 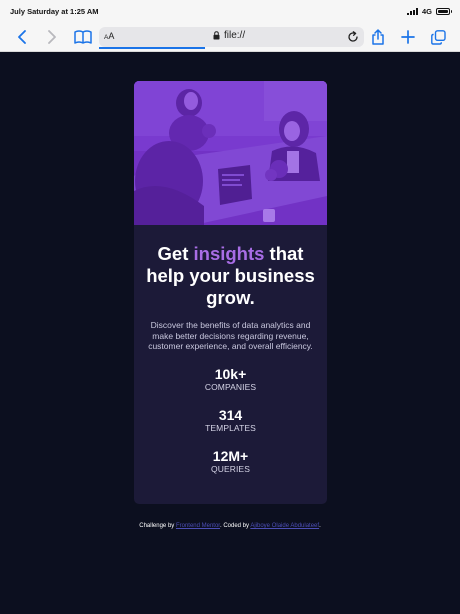 I want to click on lock-icon, so click(x=216, y=35).